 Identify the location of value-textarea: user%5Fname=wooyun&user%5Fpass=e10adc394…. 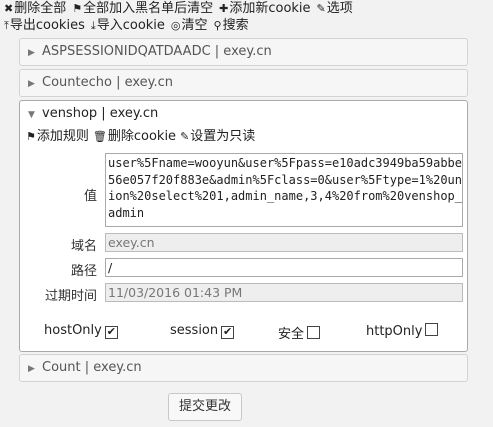
(284, 190).